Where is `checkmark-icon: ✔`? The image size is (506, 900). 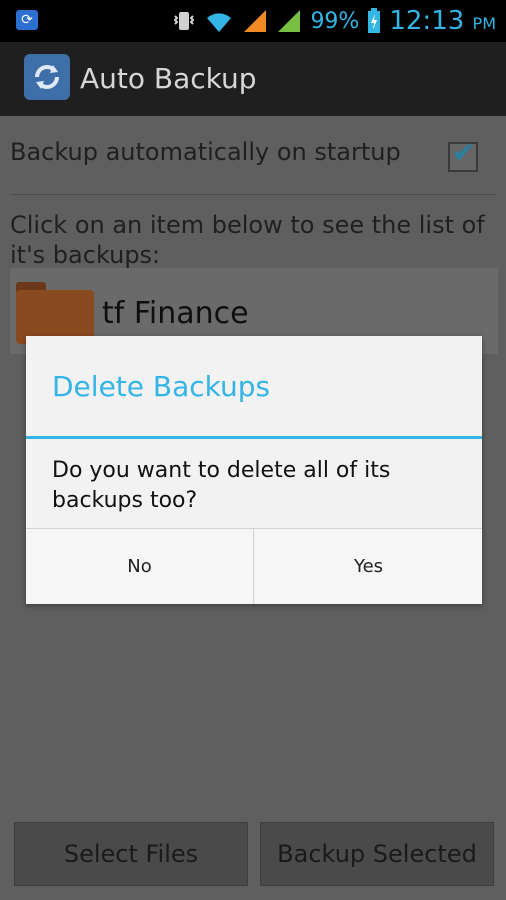
checkmark-icon: ✔ is located at coordinates (464, 152).